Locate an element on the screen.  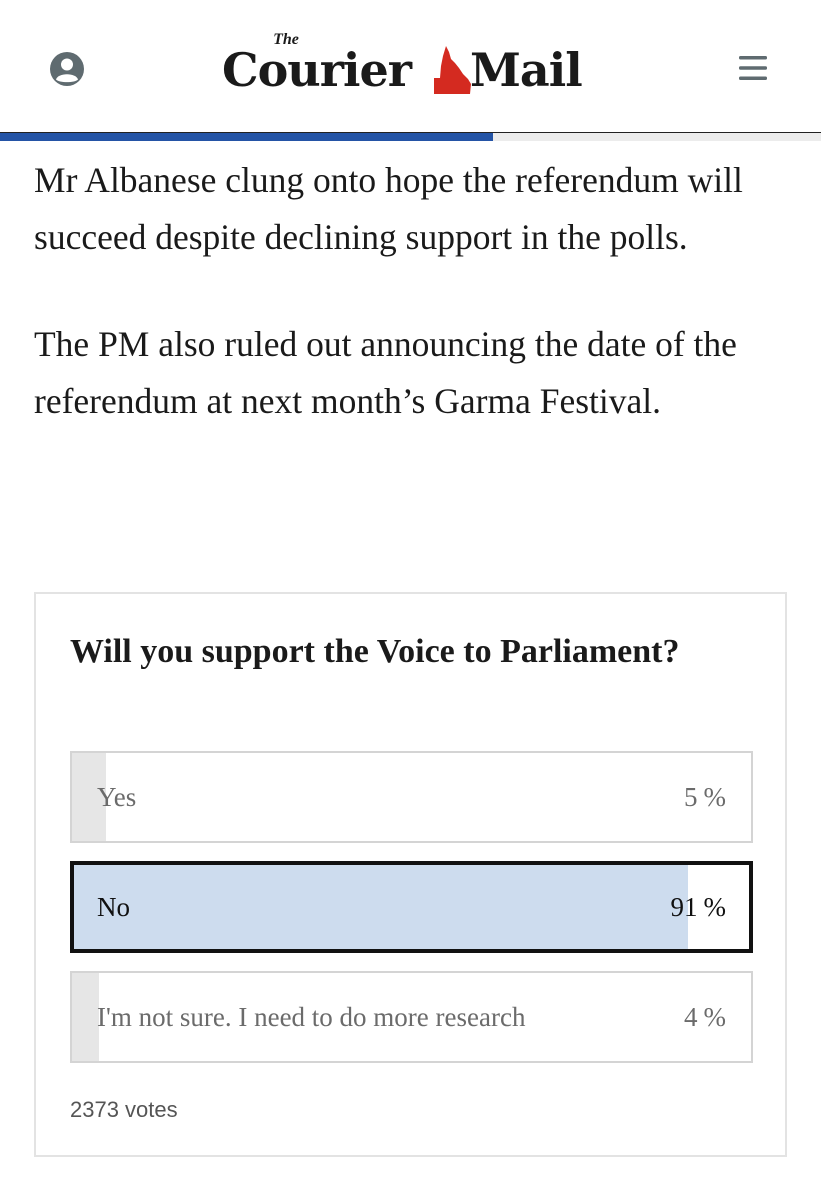
reading-progress-bar is located at coordinates (410, 136).